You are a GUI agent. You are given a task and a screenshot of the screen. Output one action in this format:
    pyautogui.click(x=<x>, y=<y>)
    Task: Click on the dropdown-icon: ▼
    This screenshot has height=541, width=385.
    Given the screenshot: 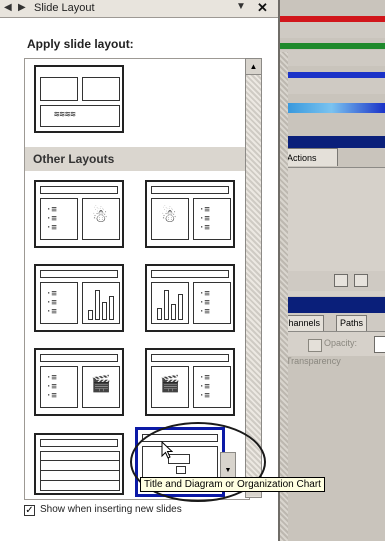 What is the action you would take?
    pyautogui.click(x=241, y=6)
    